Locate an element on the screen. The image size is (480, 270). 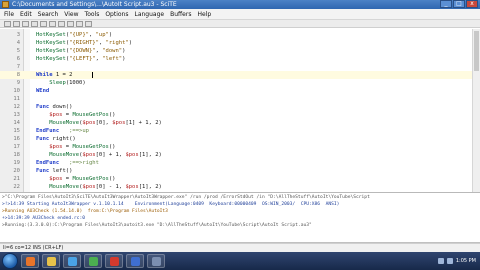
menu-options: Options is located at coordinates (116, 14).